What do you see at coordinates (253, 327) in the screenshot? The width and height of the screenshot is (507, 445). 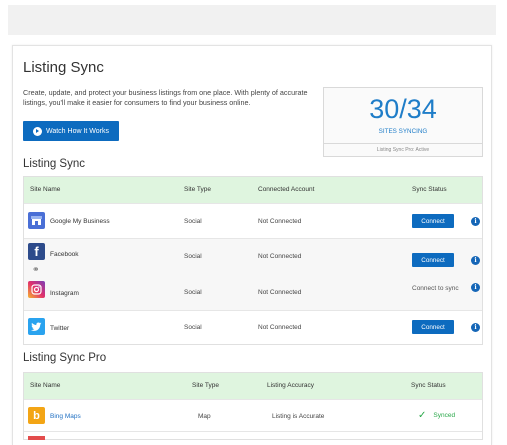 I see `table-row: Twitter Social Not Connected Connect i` at bounding box center [253, 327].